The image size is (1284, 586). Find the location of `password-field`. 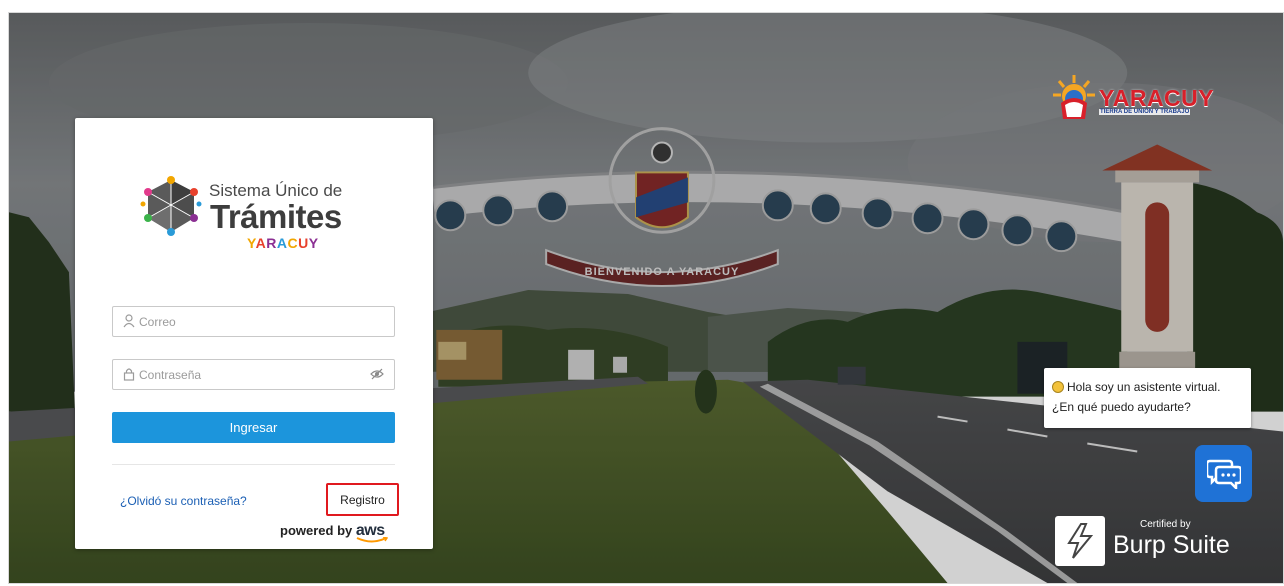

password-field is located at coordinates (253, 374).